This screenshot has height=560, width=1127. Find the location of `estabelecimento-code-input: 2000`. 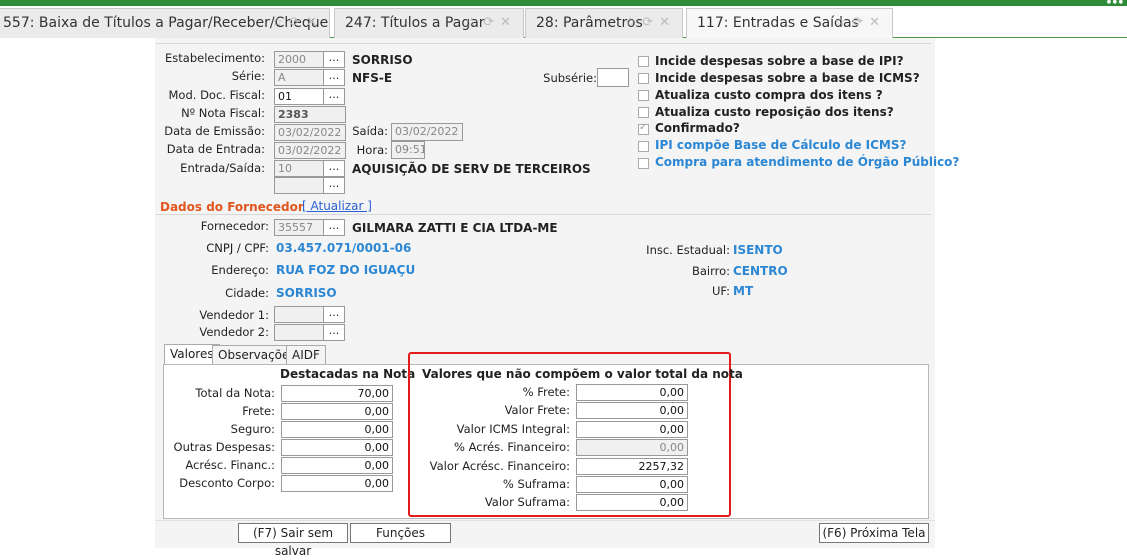

estabelecimento-code-input: 2000 is located at coordinates (299, 59).